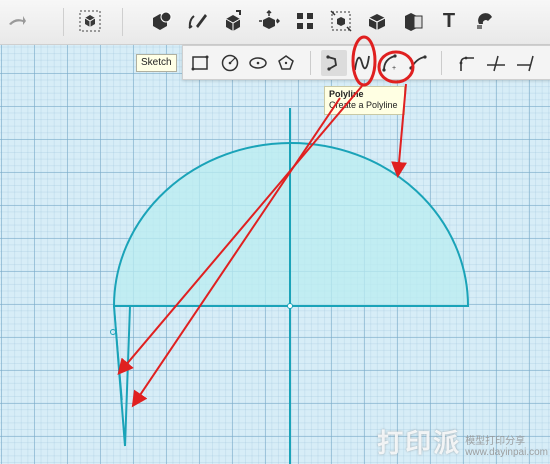  Describe the element at coordinates (233, 21) in the screenshot. I see `construct-cube-icon` at that location.